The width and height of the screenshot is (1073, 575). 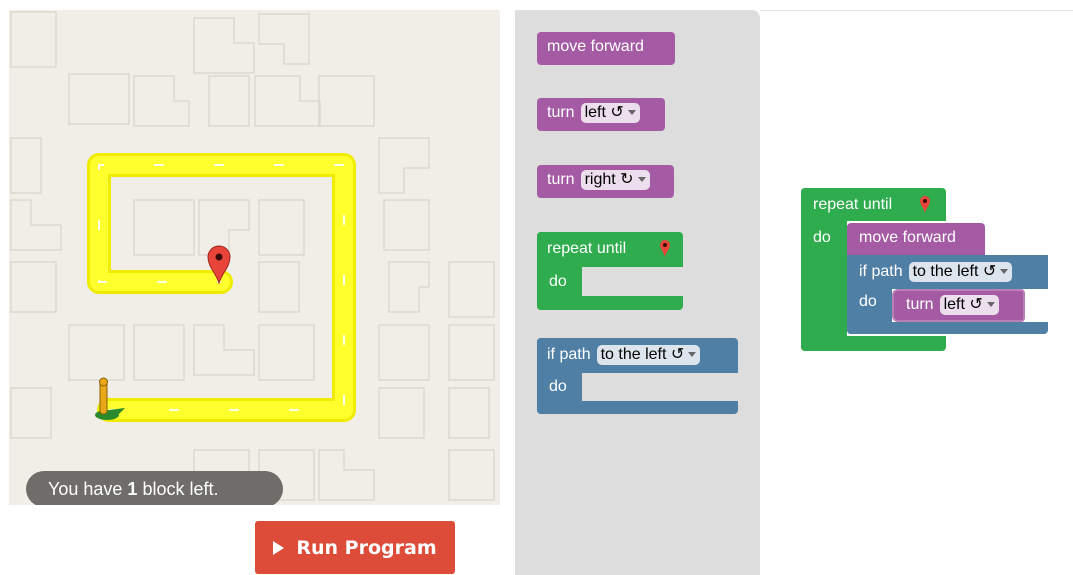 I want to click on play-icon, so click(x=279, y=547).